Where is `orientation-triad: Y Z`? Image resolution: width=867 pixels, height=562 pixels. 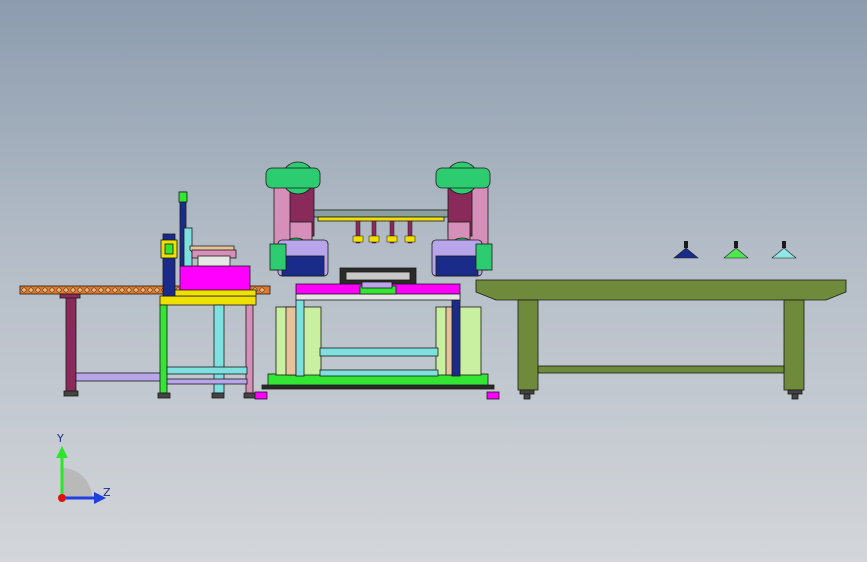 orientation-triad: Y Z is located at coordinates (83, 468).